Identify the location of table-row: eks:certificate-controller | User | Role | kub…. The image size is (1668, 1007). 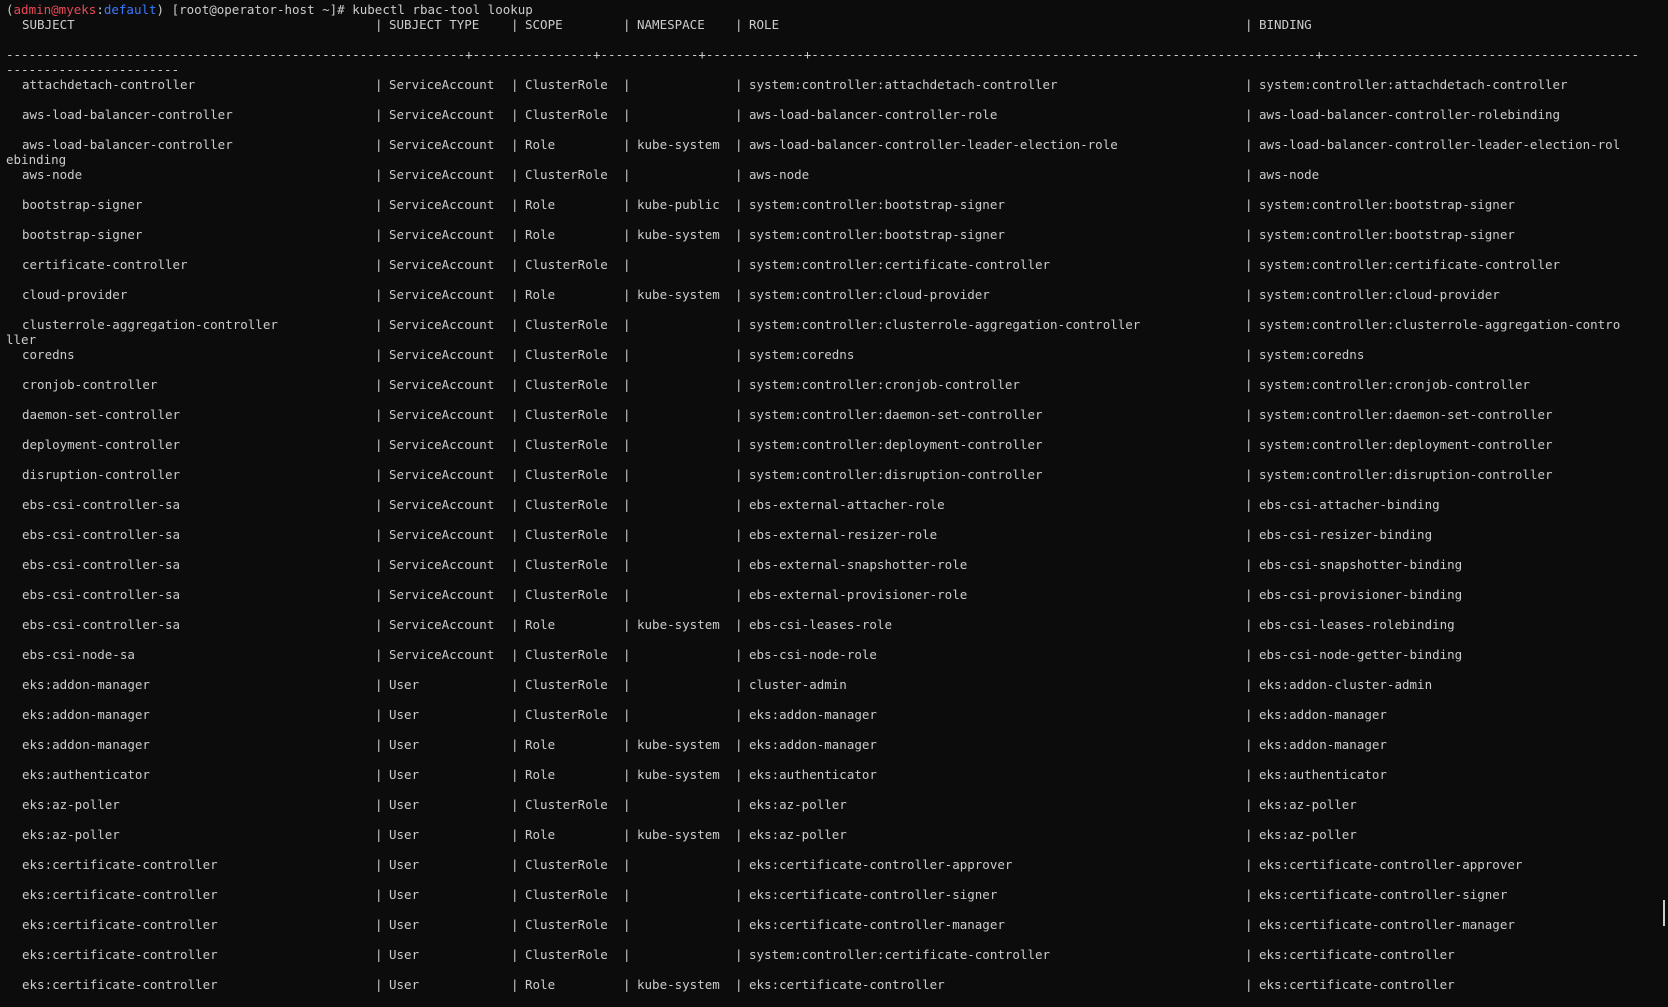
(830, 992).